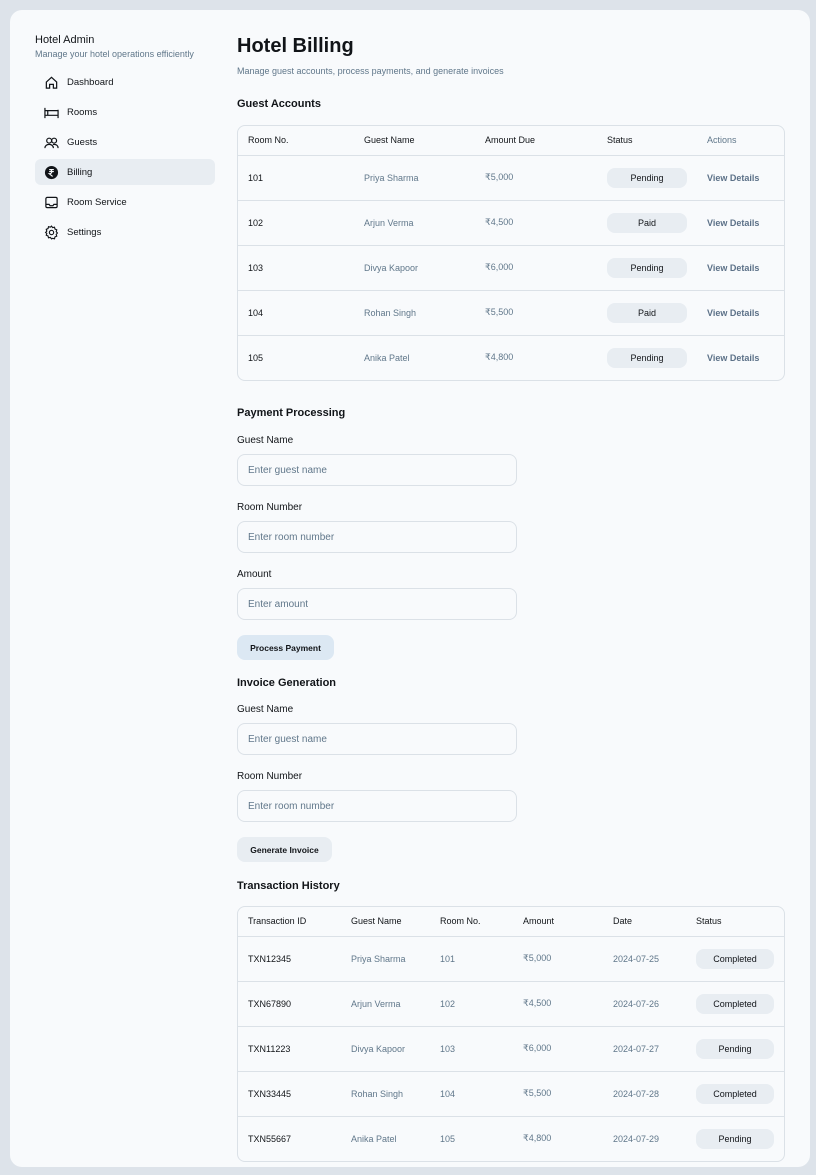 This screenshot has width=816, height=1175. What do you see at coordinates (277, 921) in the screenshot?
I see `column-header: Transaction ID` at bounding box center [277, 921].